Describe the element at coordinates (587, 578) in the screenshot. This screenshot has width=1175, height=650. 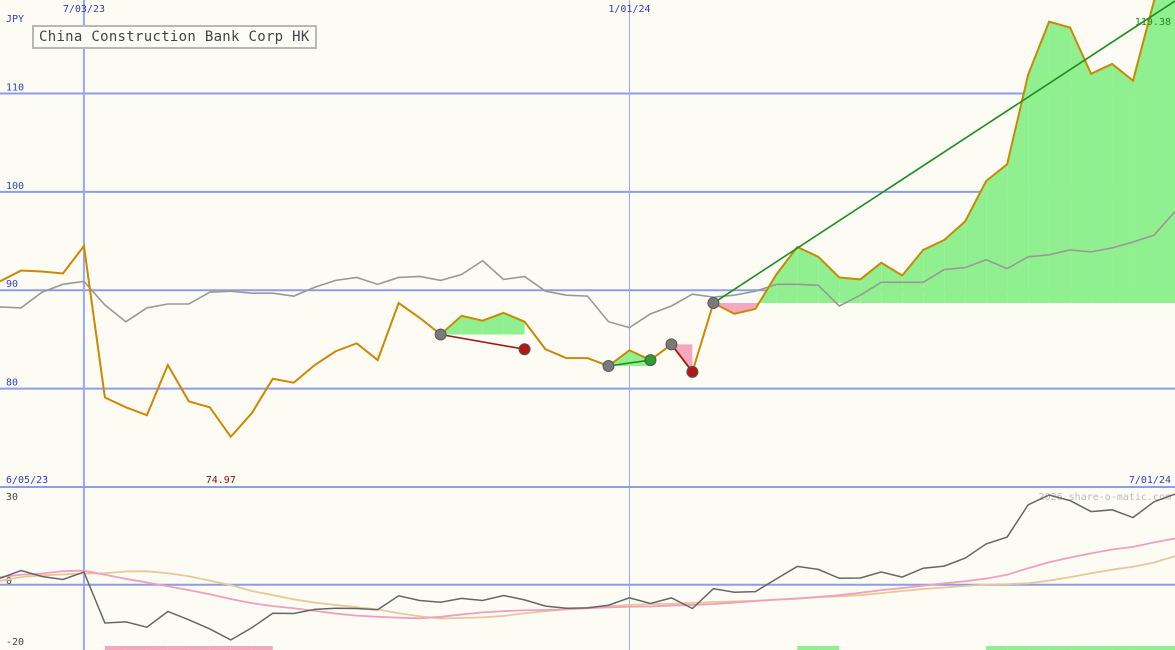
I see `momentum-signal-line` at that location.